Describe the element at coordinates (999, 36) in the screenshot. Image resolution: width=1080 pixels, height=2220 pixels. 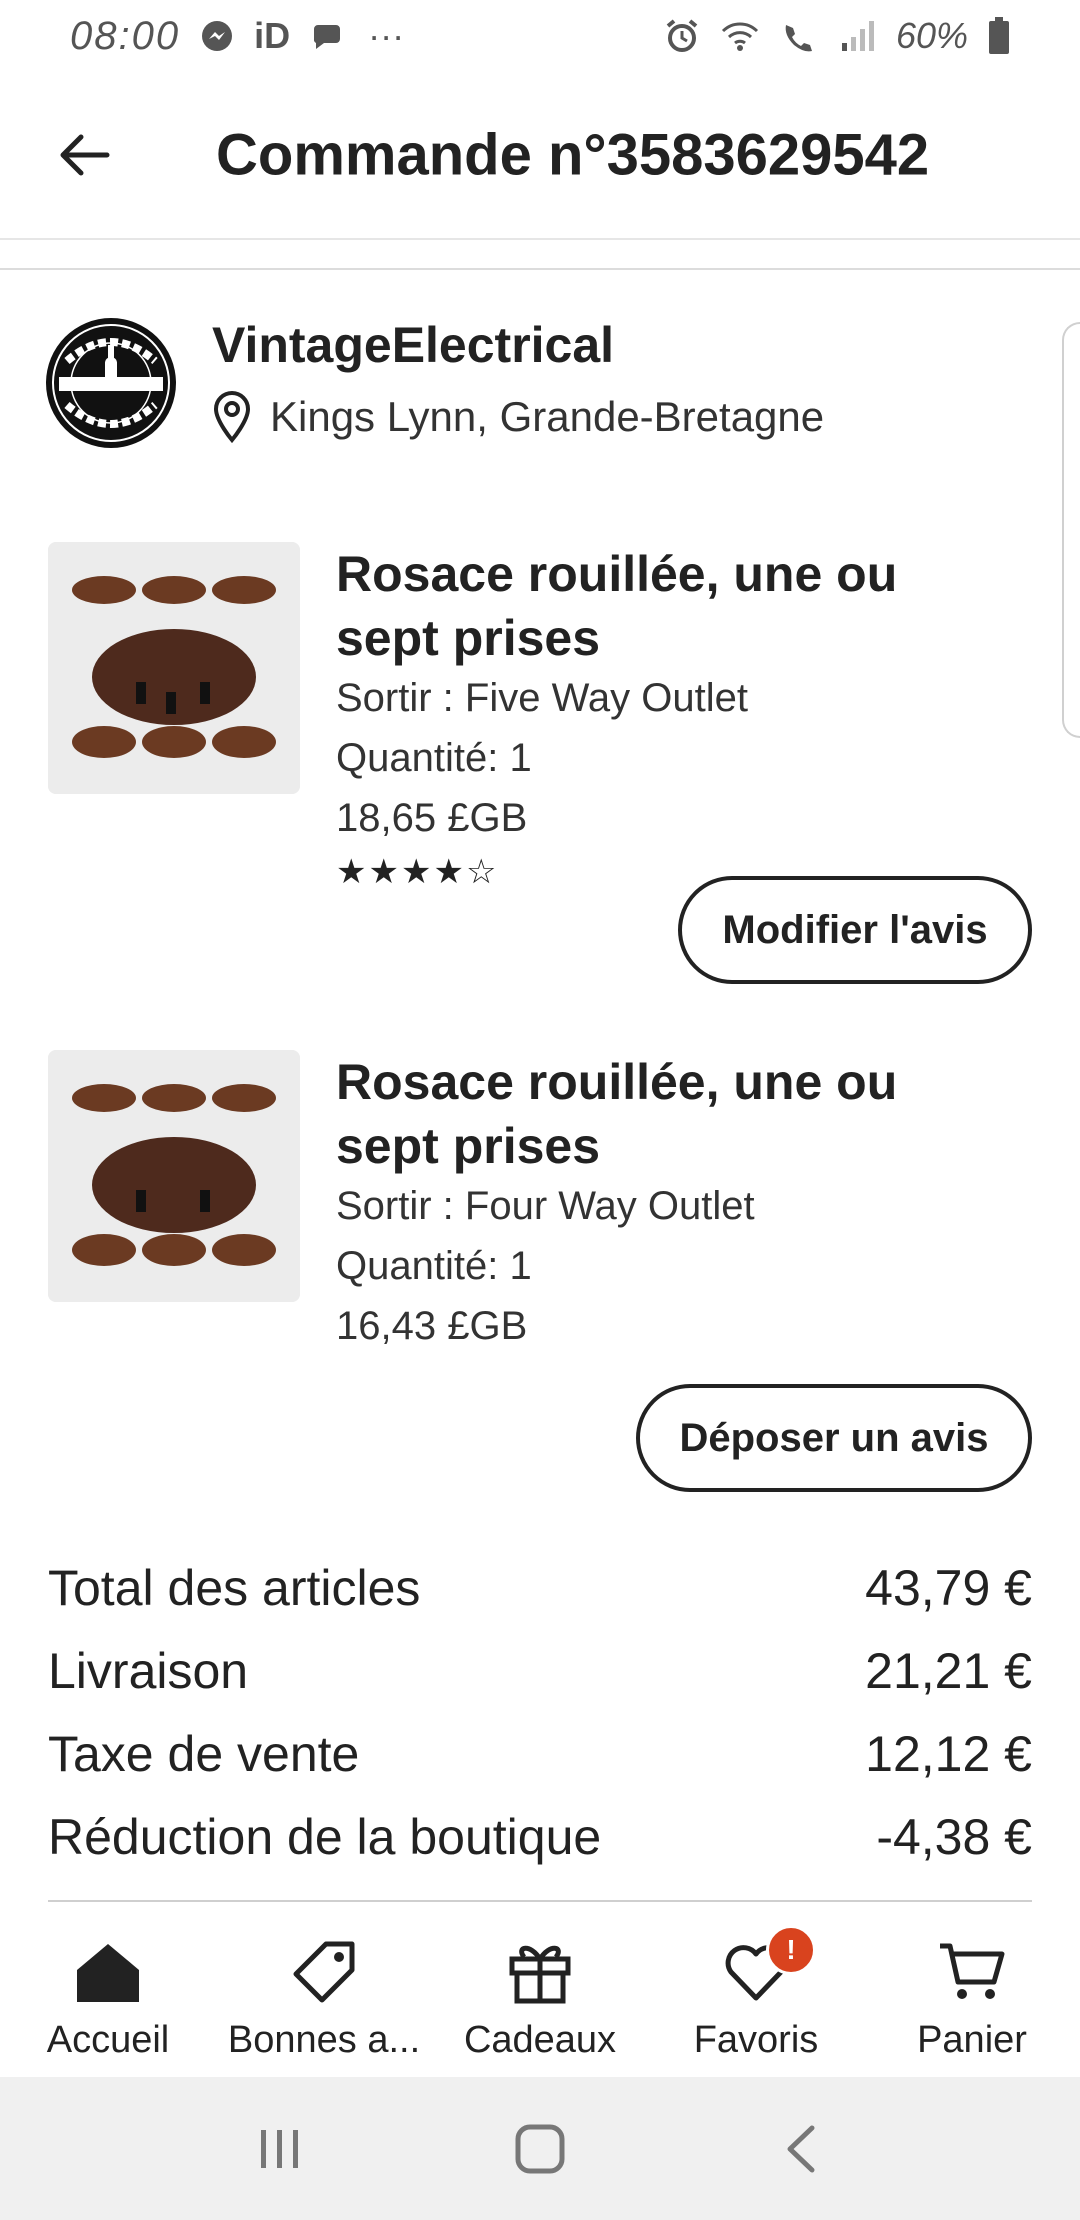
I see `battery-icon` at that location.